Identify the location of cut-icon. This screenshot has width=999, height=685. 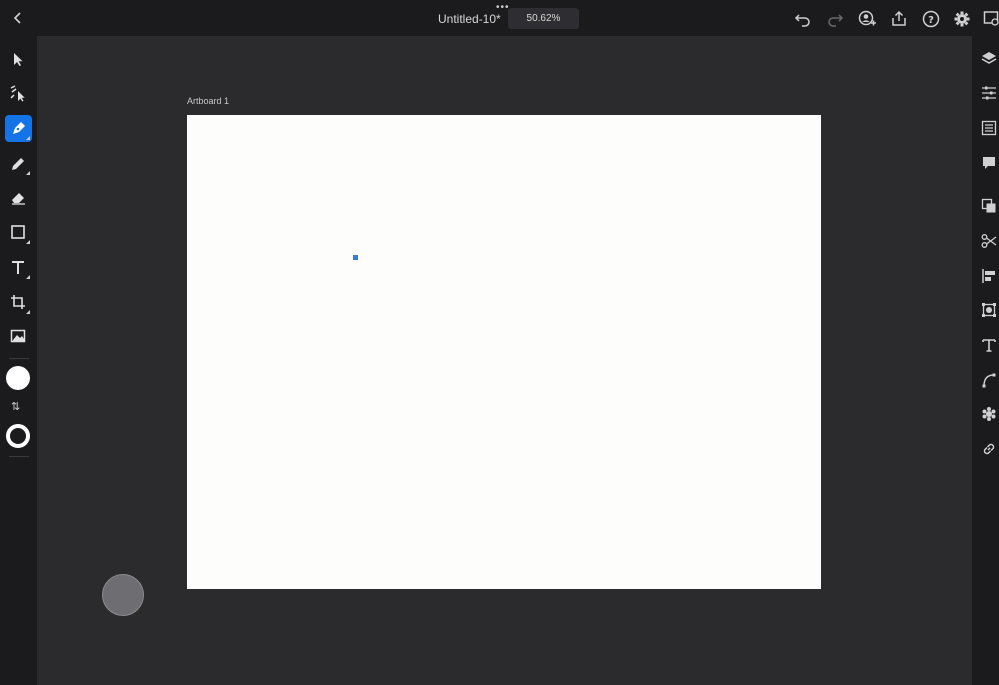
(989, 241).